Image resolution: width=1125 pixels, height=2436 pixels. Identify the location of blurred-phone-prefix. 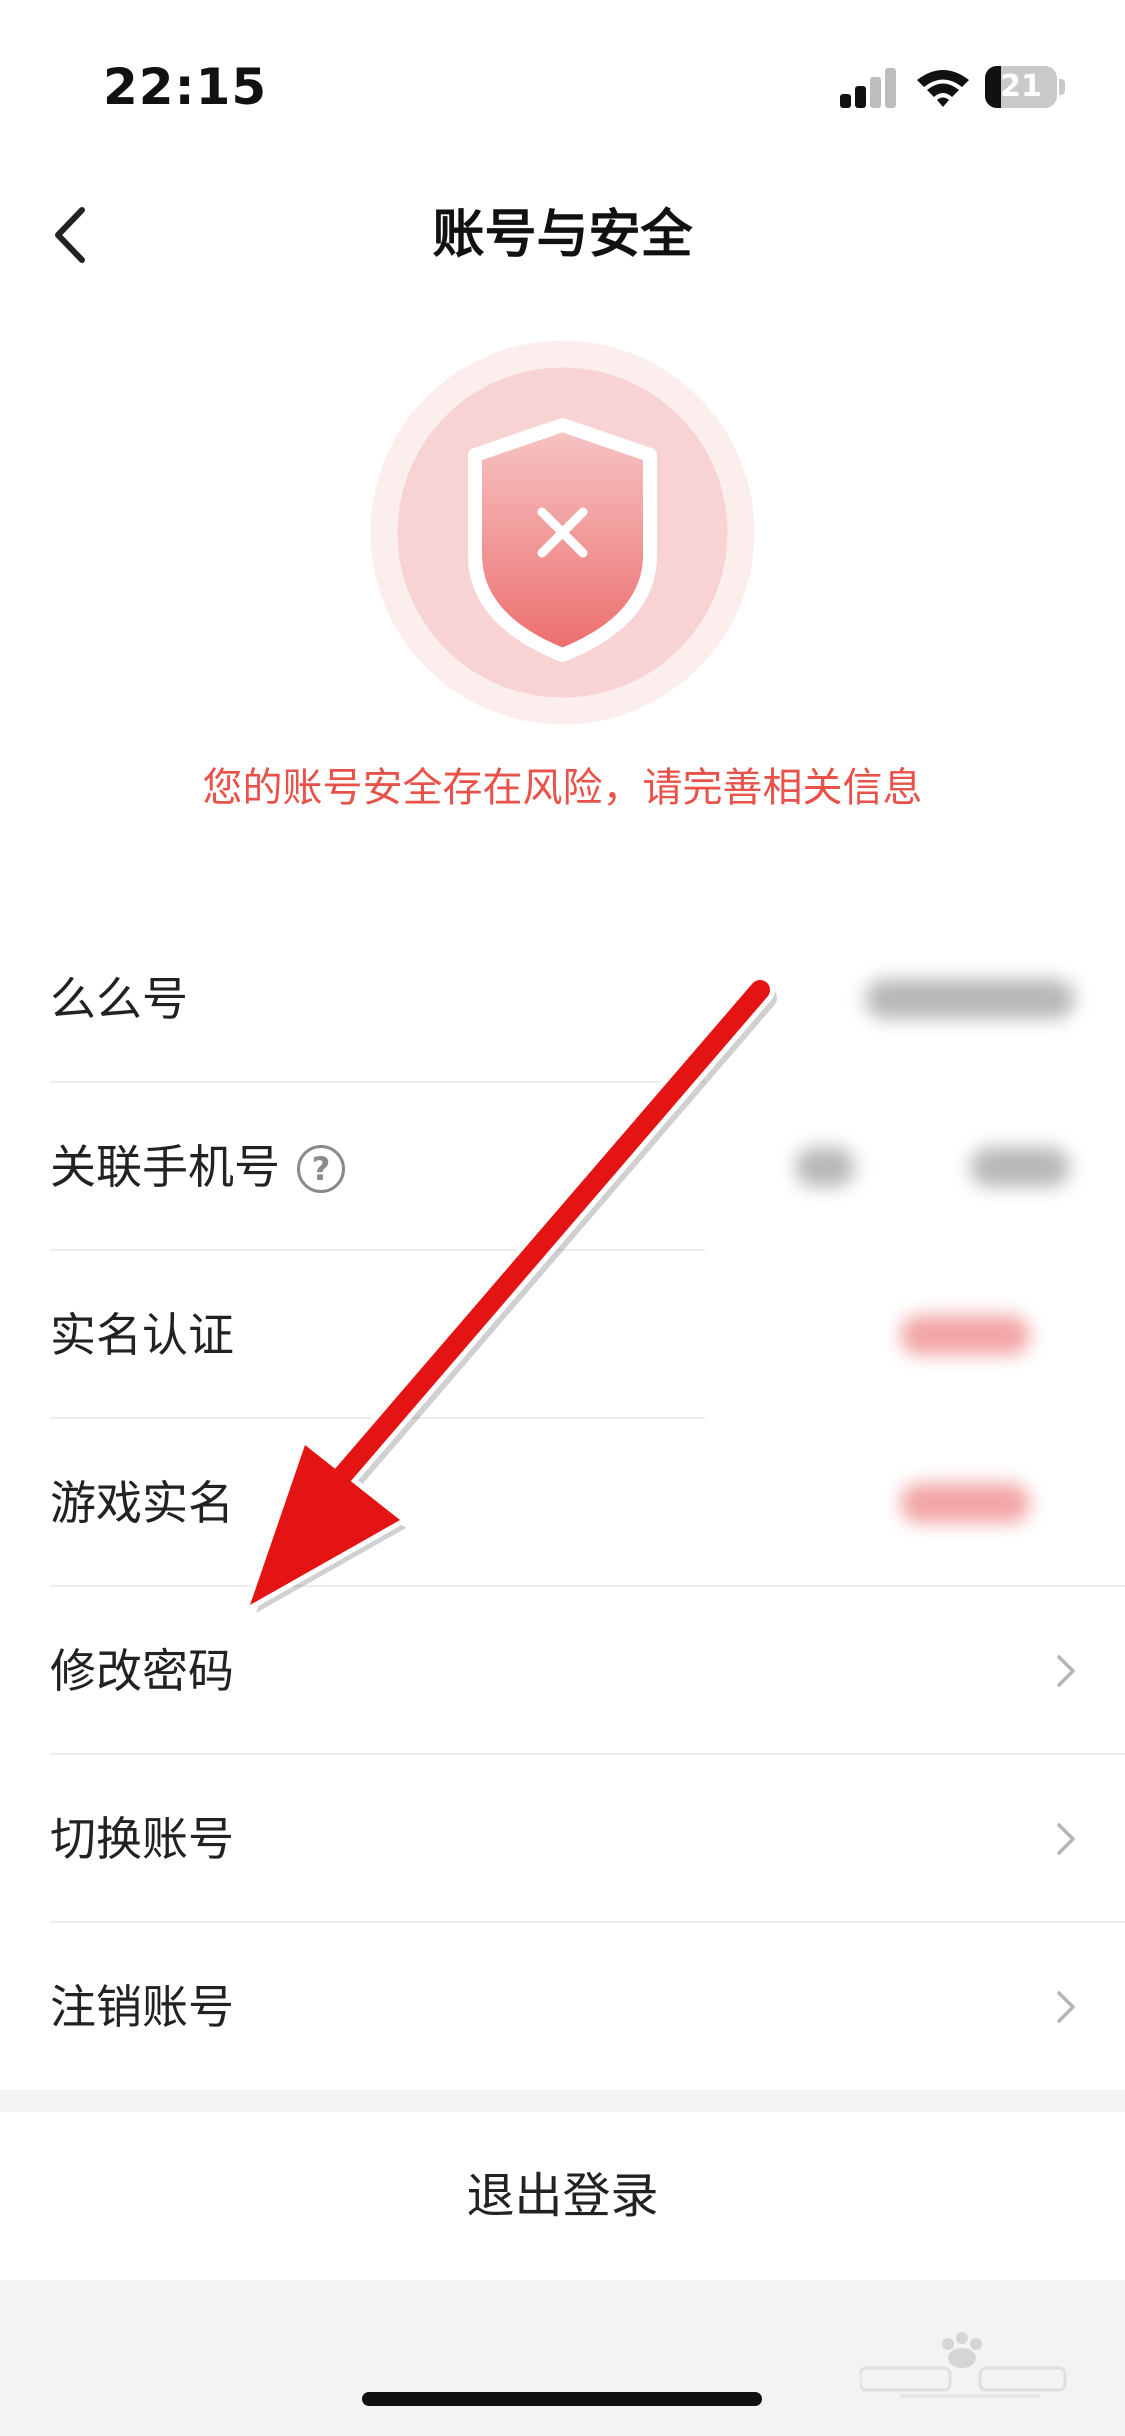
(825, 1167).